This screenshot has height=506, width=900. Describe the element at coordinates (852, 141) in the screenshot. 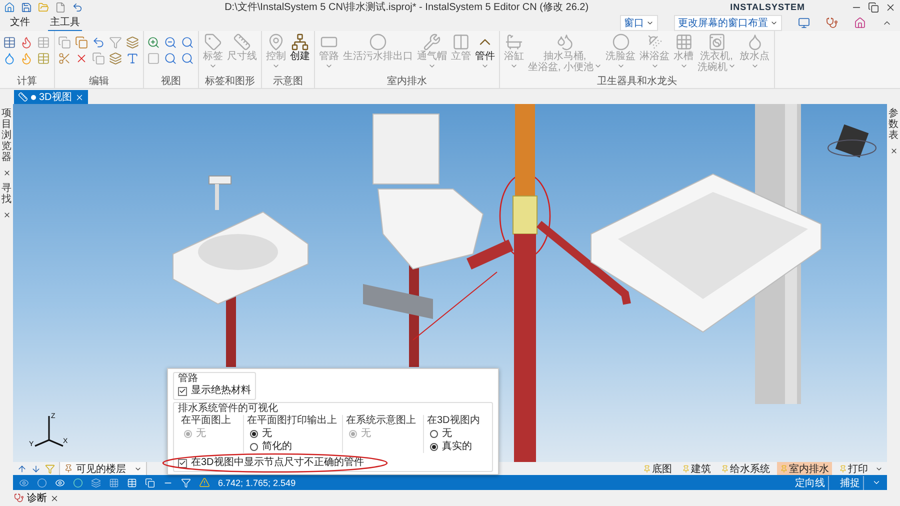

I see `view-cube-icon` at that location.